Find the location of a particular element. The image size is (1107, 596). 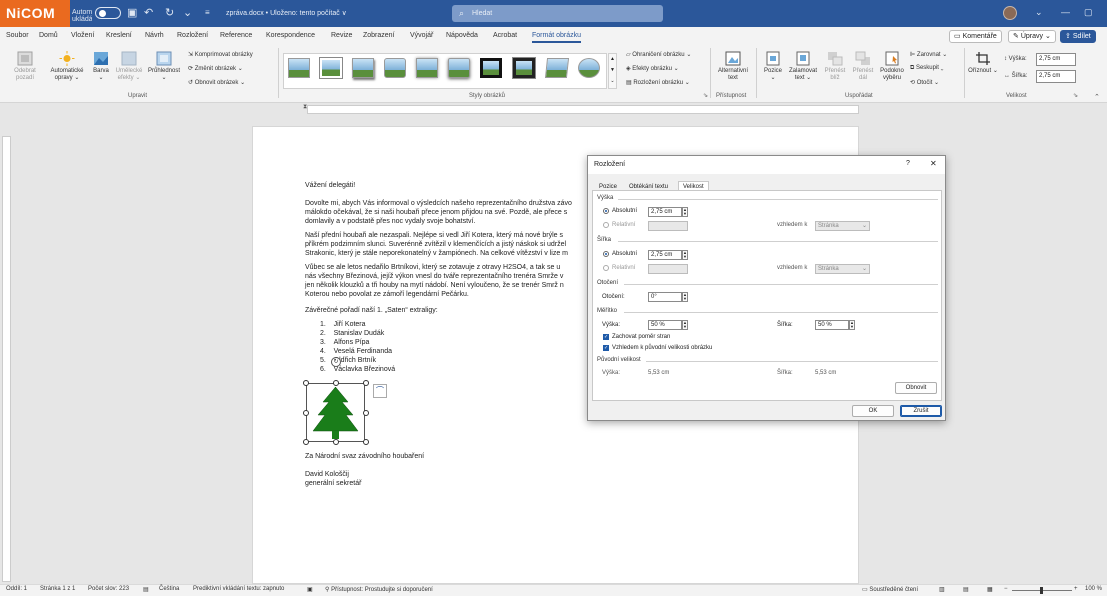

change-picture-button: ⟳ Změnit obrázek ⌄ is located at coordinates (215, 68).